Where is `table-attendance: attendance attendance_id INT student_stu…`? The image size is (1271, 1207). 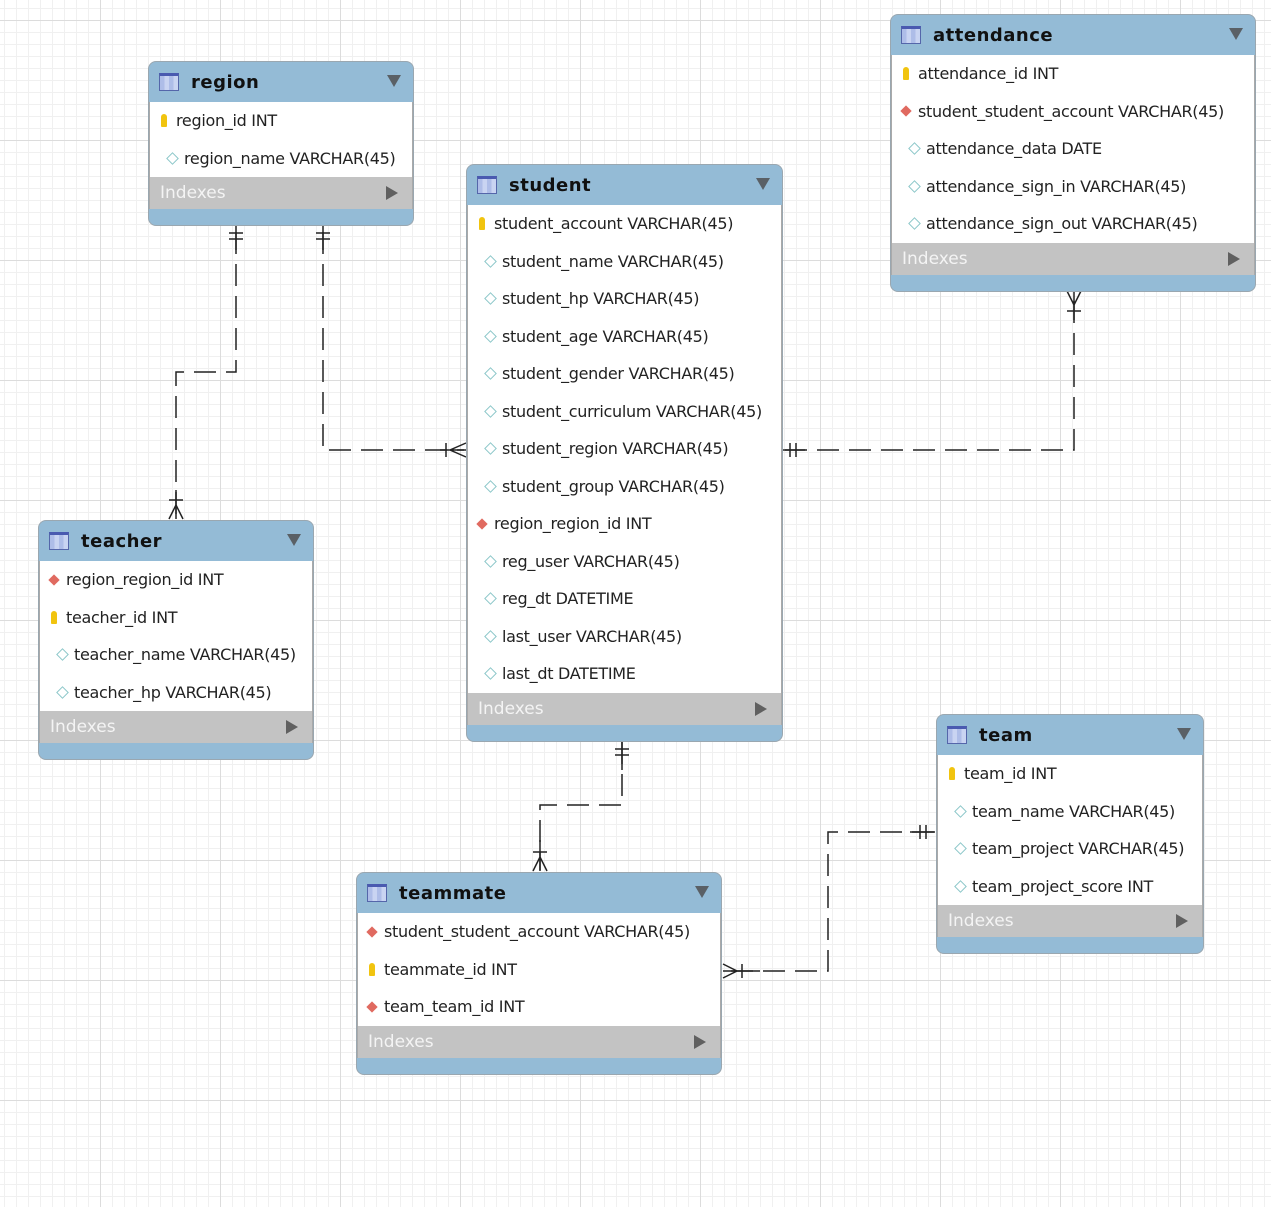
table-attendance: attendance attendance_id INT student_stu… is located at coordinates (1073, 153).